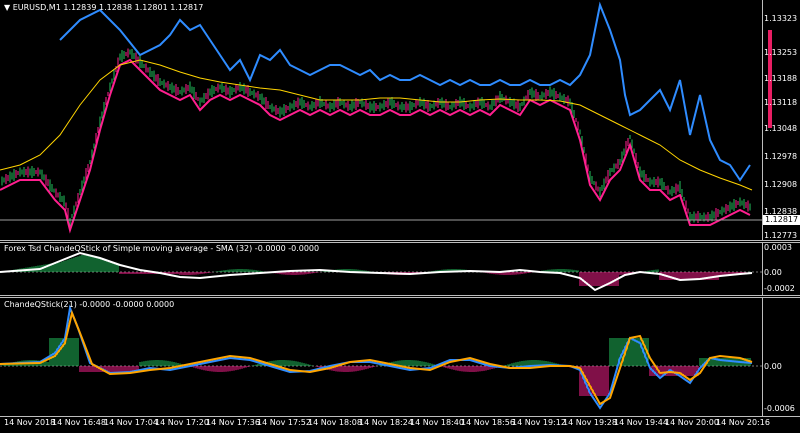 The width and height of the screenshot is (800, 433). What do you see at coordinates (233, 422) in the screenshot?
I see `time-label: 14 Nov 17:36` at bounding box center [233, 422].